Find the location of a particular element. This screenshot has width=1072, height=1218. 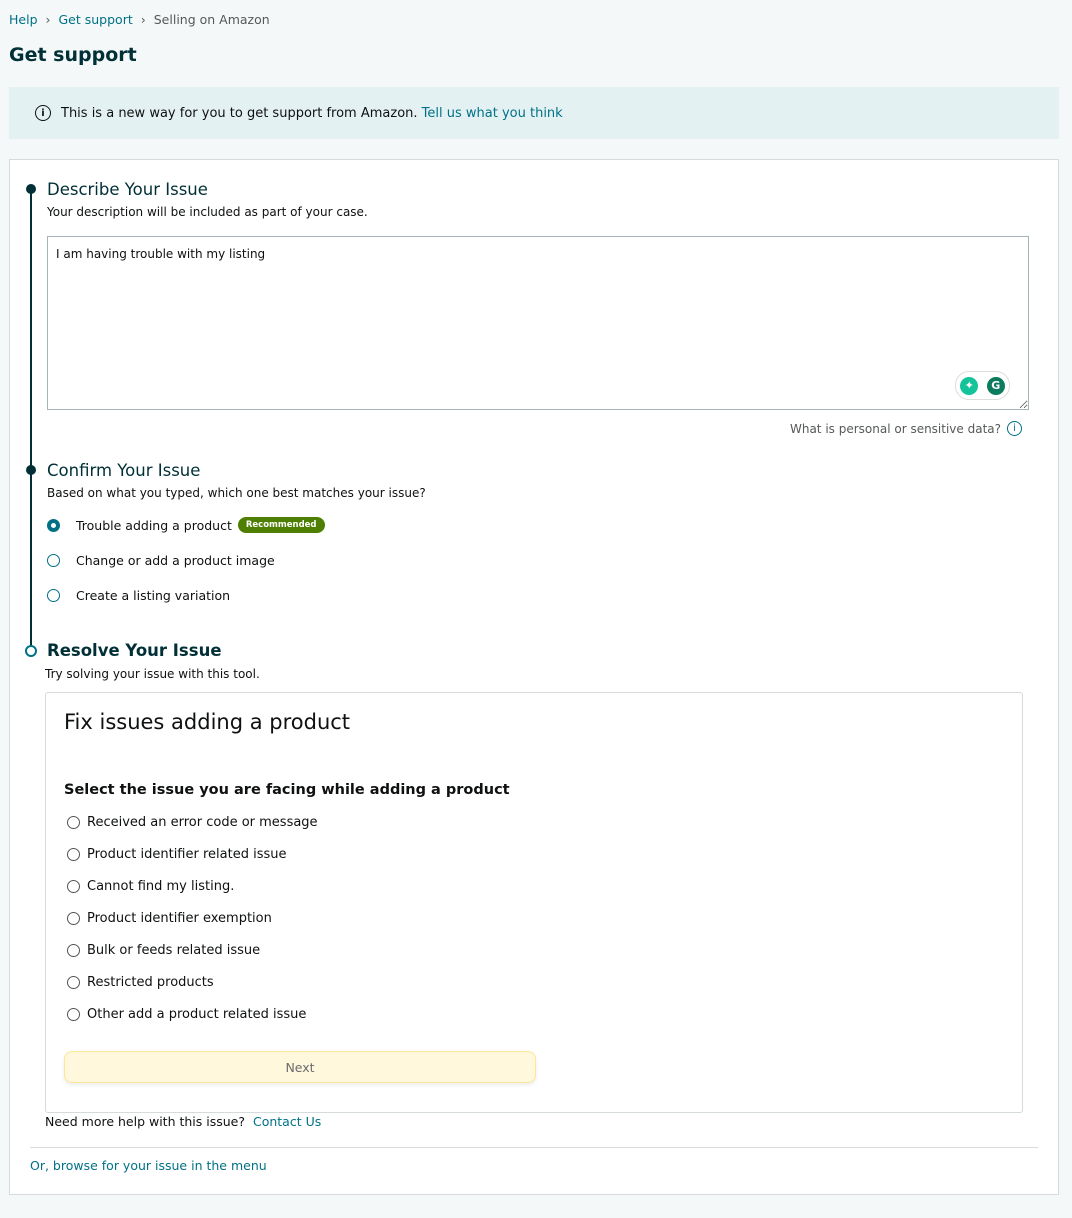

breadcrumb-current: Selling on Amazon is located at coordinates (211, 19).